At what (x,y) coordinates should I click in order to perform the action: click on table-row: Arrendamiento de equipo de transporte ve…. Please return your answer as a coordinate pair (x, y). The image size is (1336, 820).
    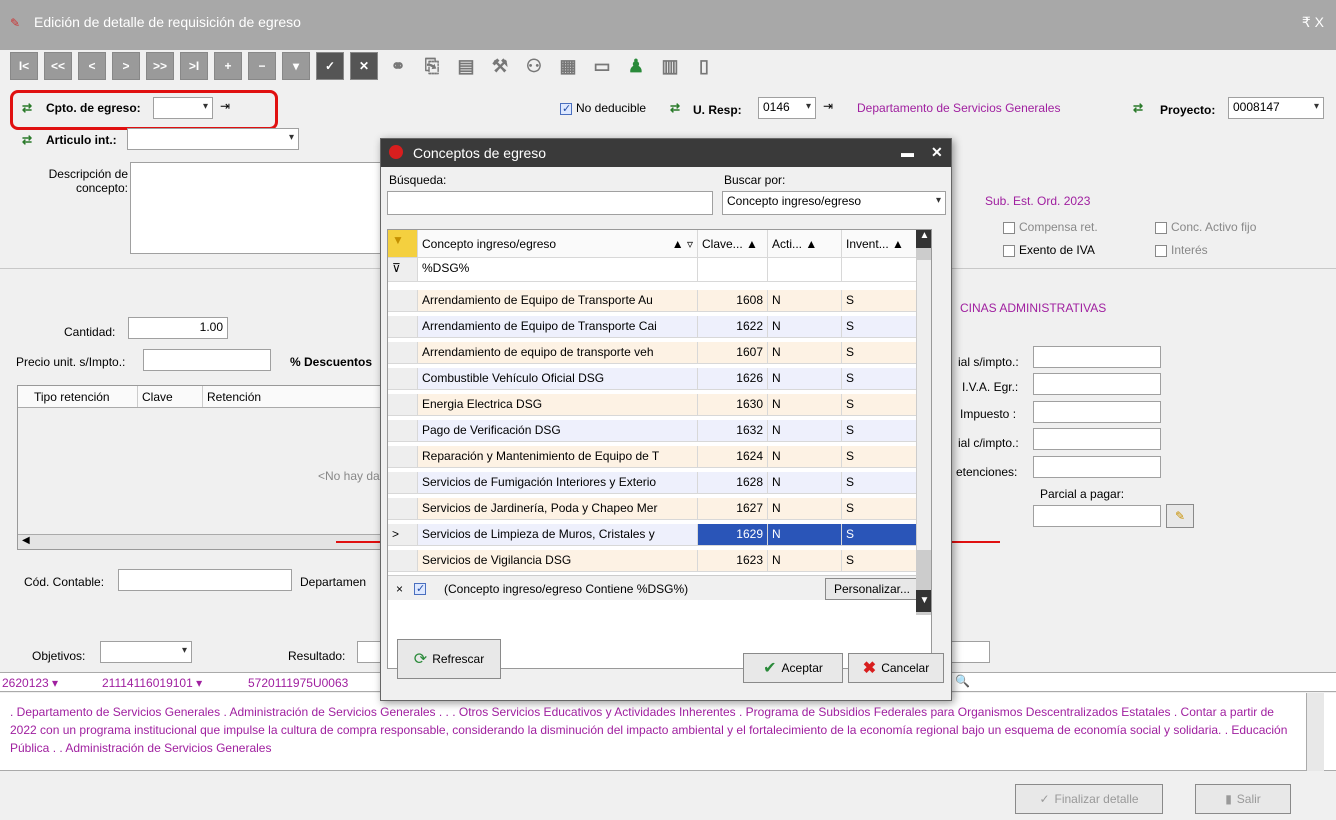
    Looking at the image, I should click on (659, 353).